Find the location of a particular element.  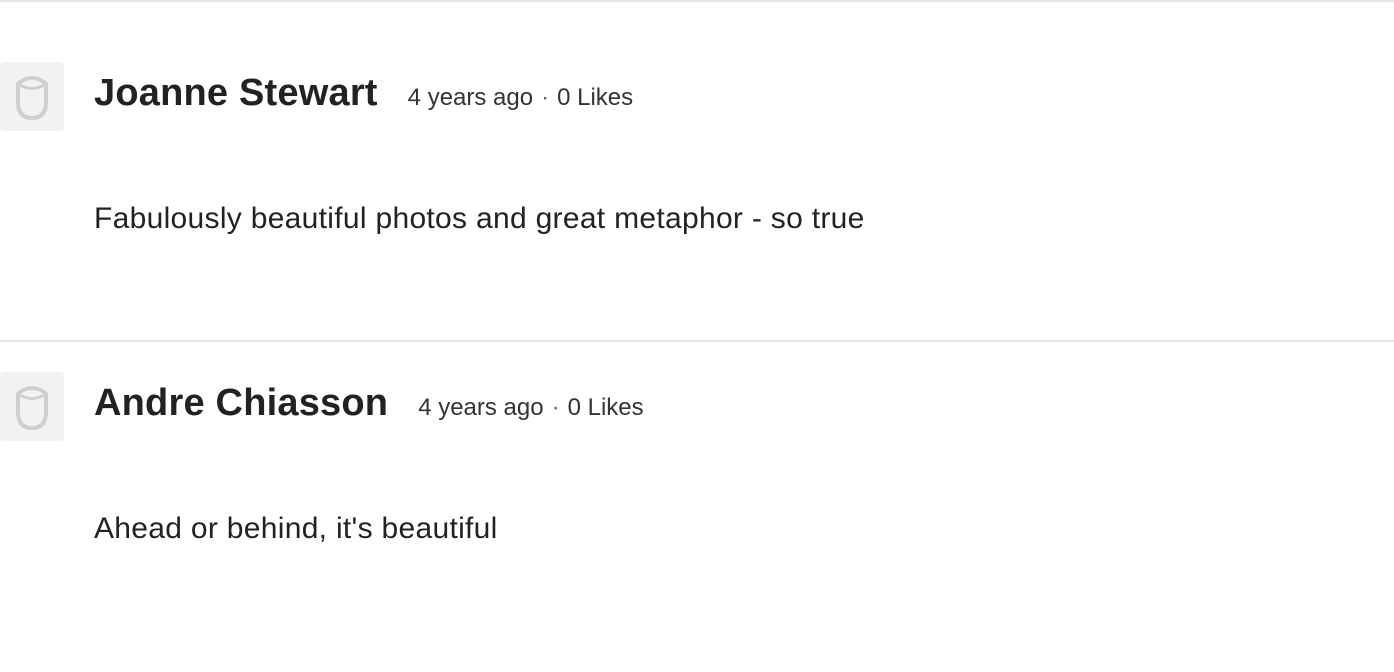

comment-author: Andre Chiasson is located at coordinates (241, 403).